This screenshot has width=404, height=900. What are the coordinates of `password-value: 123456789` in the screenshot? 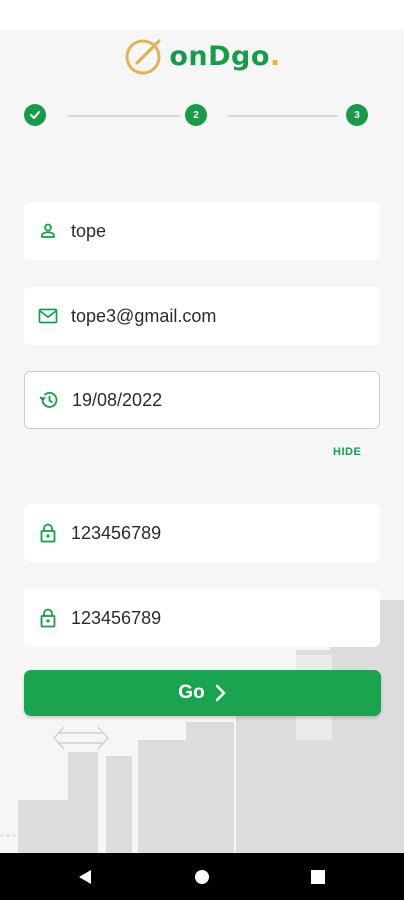 It's located at (116, 532).